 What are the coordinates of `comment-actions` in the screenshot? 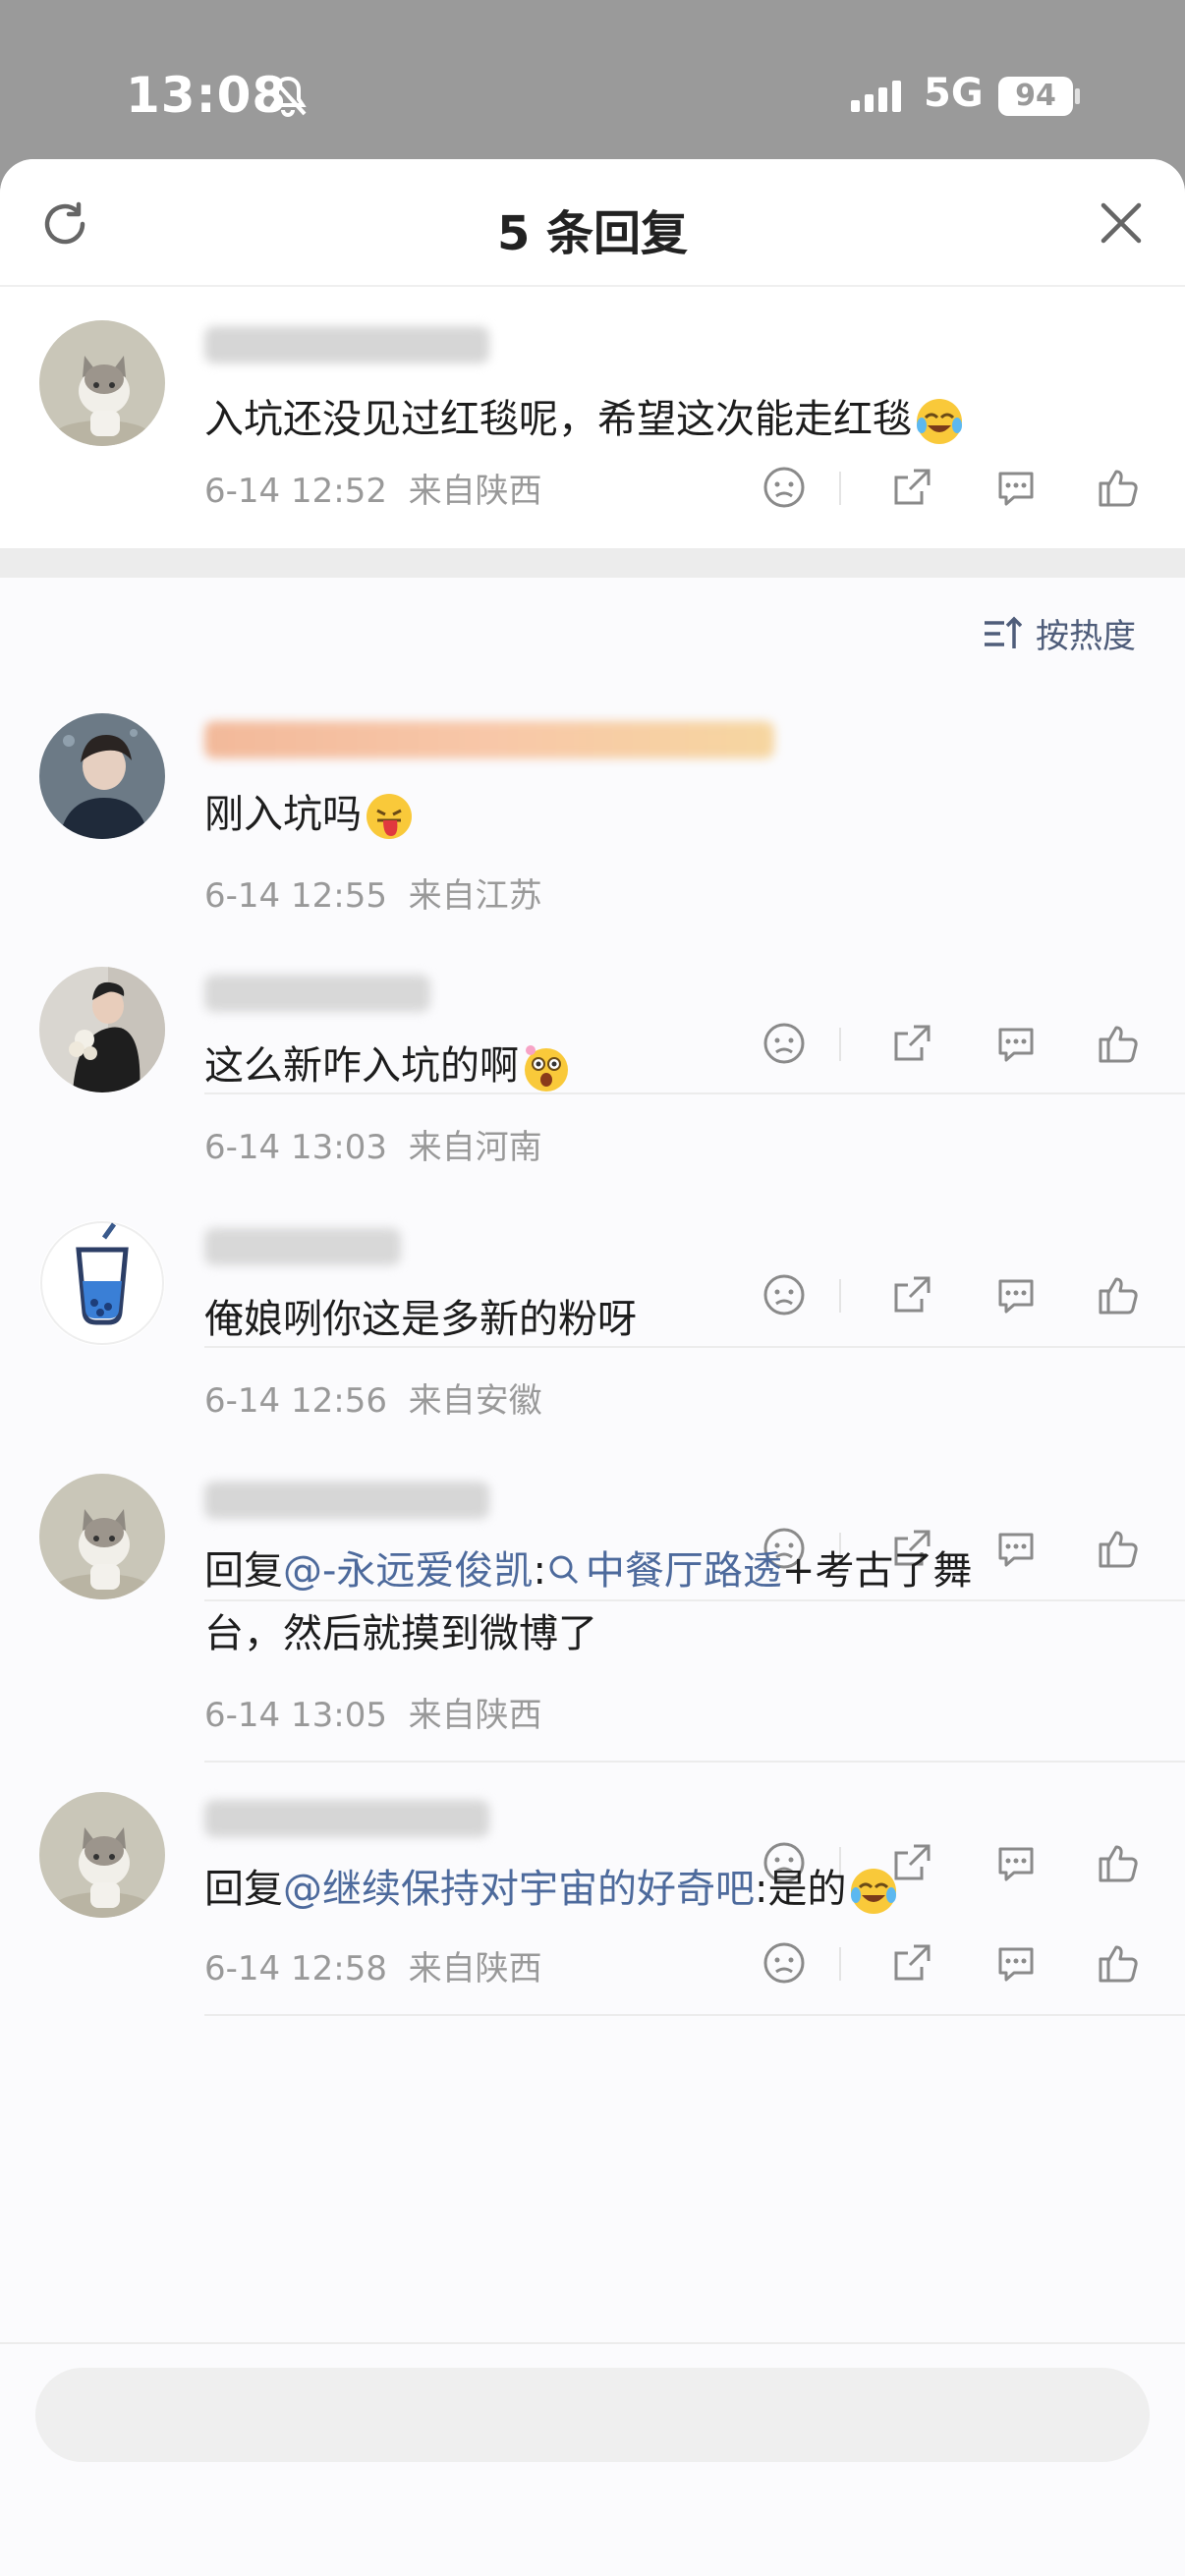 It's located at (967, 491).